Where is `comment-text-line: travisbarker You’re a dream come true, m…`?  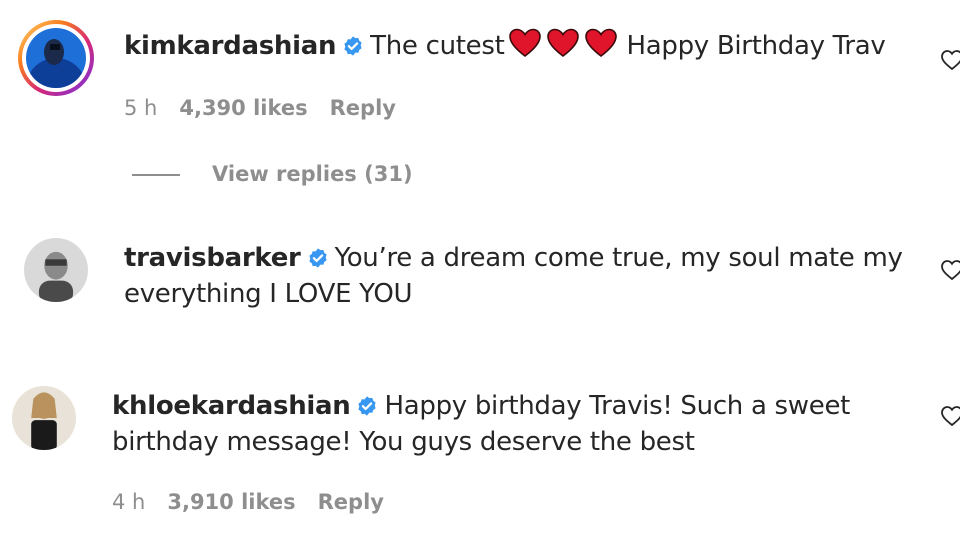 comment-text-line: travisbarker You’re a dream come true, m… is located at coordinates (513, 258).